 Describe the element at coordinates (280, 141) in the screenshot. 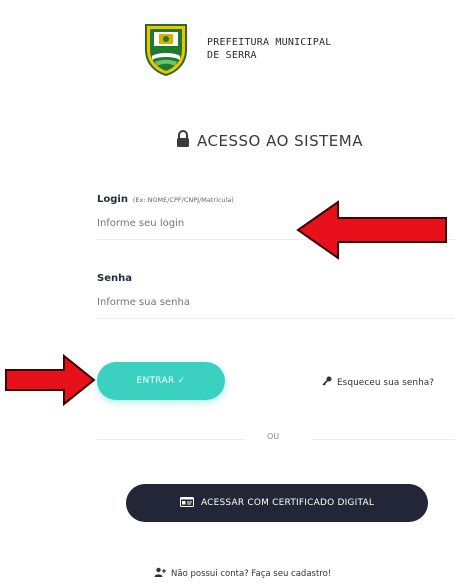

I see `page-title-text: ACESSO AO SISTEMA` at that location.